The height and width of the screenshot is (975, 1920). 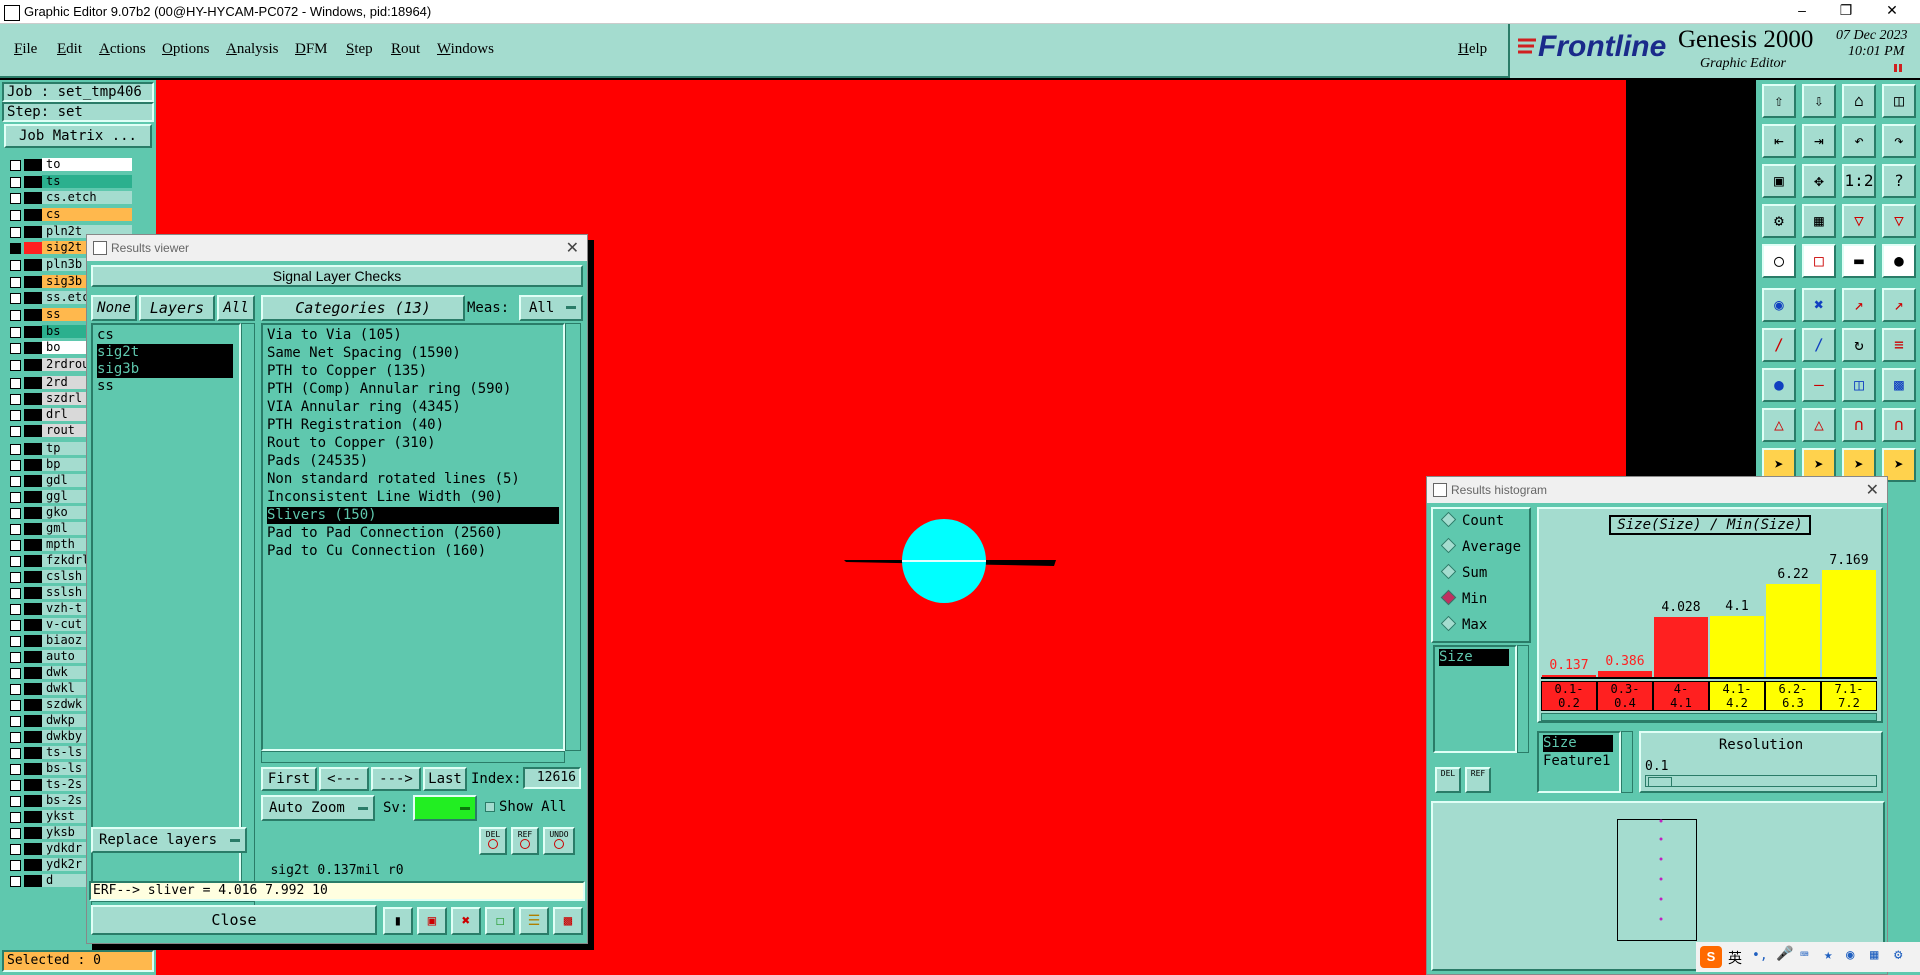 I want to click on first-button: First, so click(x=289, y=779).